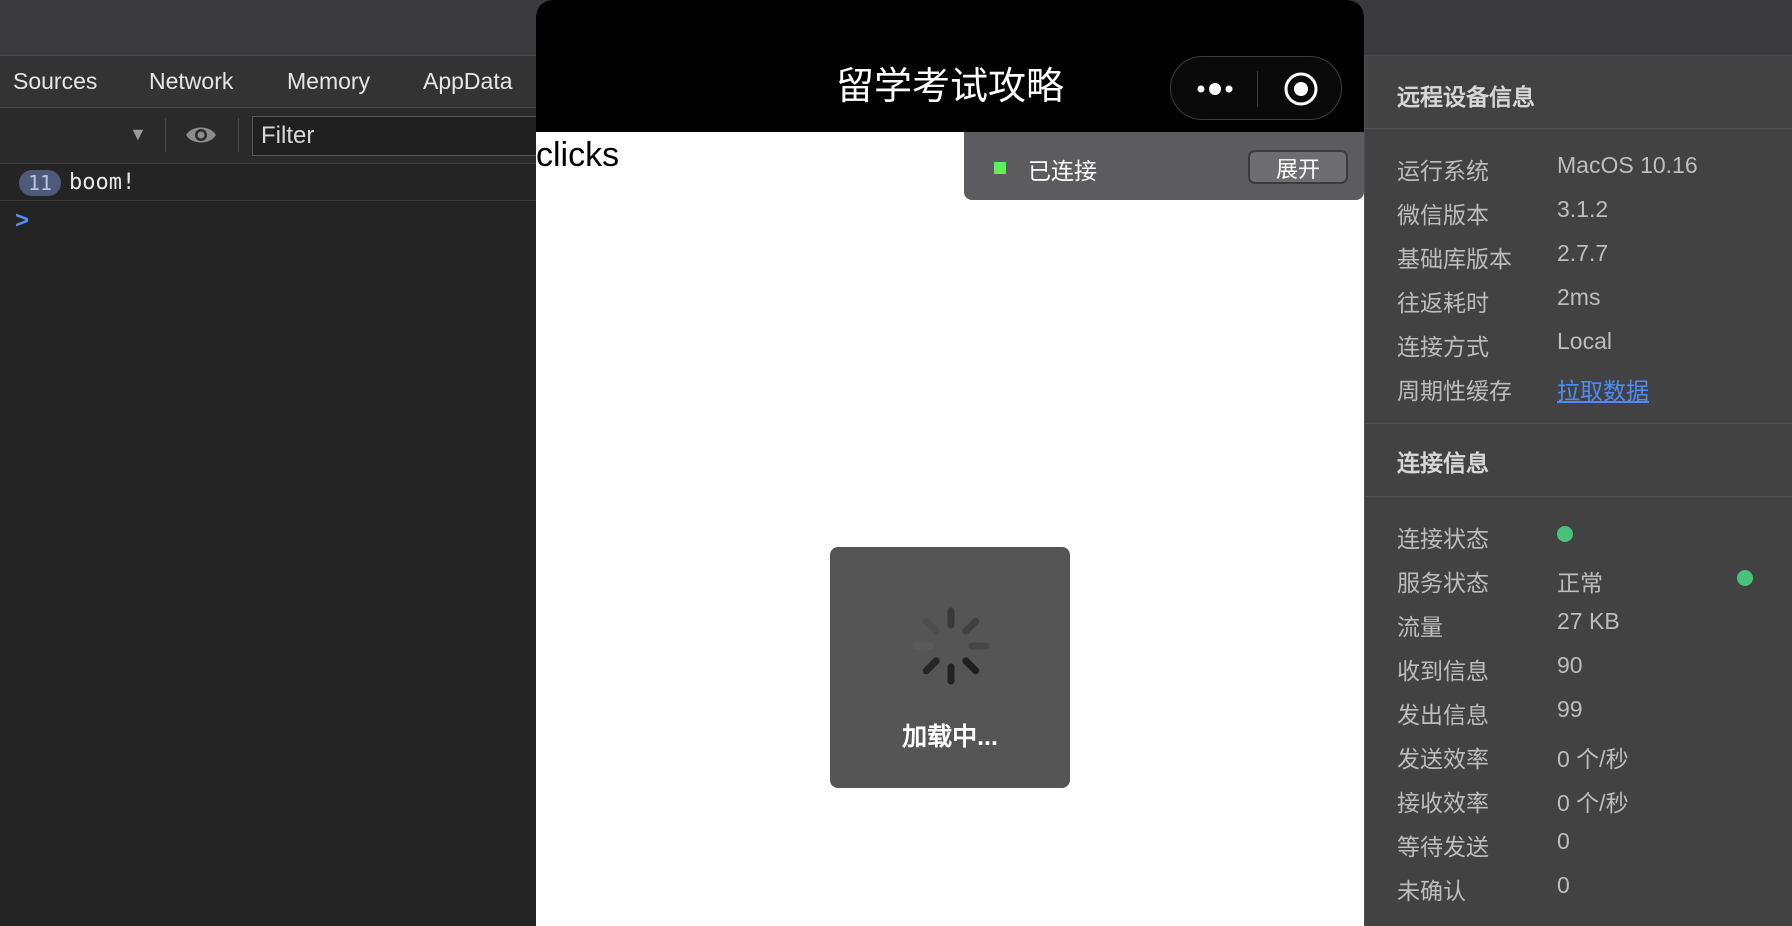 This screenshot has height=926, width=1792. I want to click on expand-button: 展开, so click(1298, 167).